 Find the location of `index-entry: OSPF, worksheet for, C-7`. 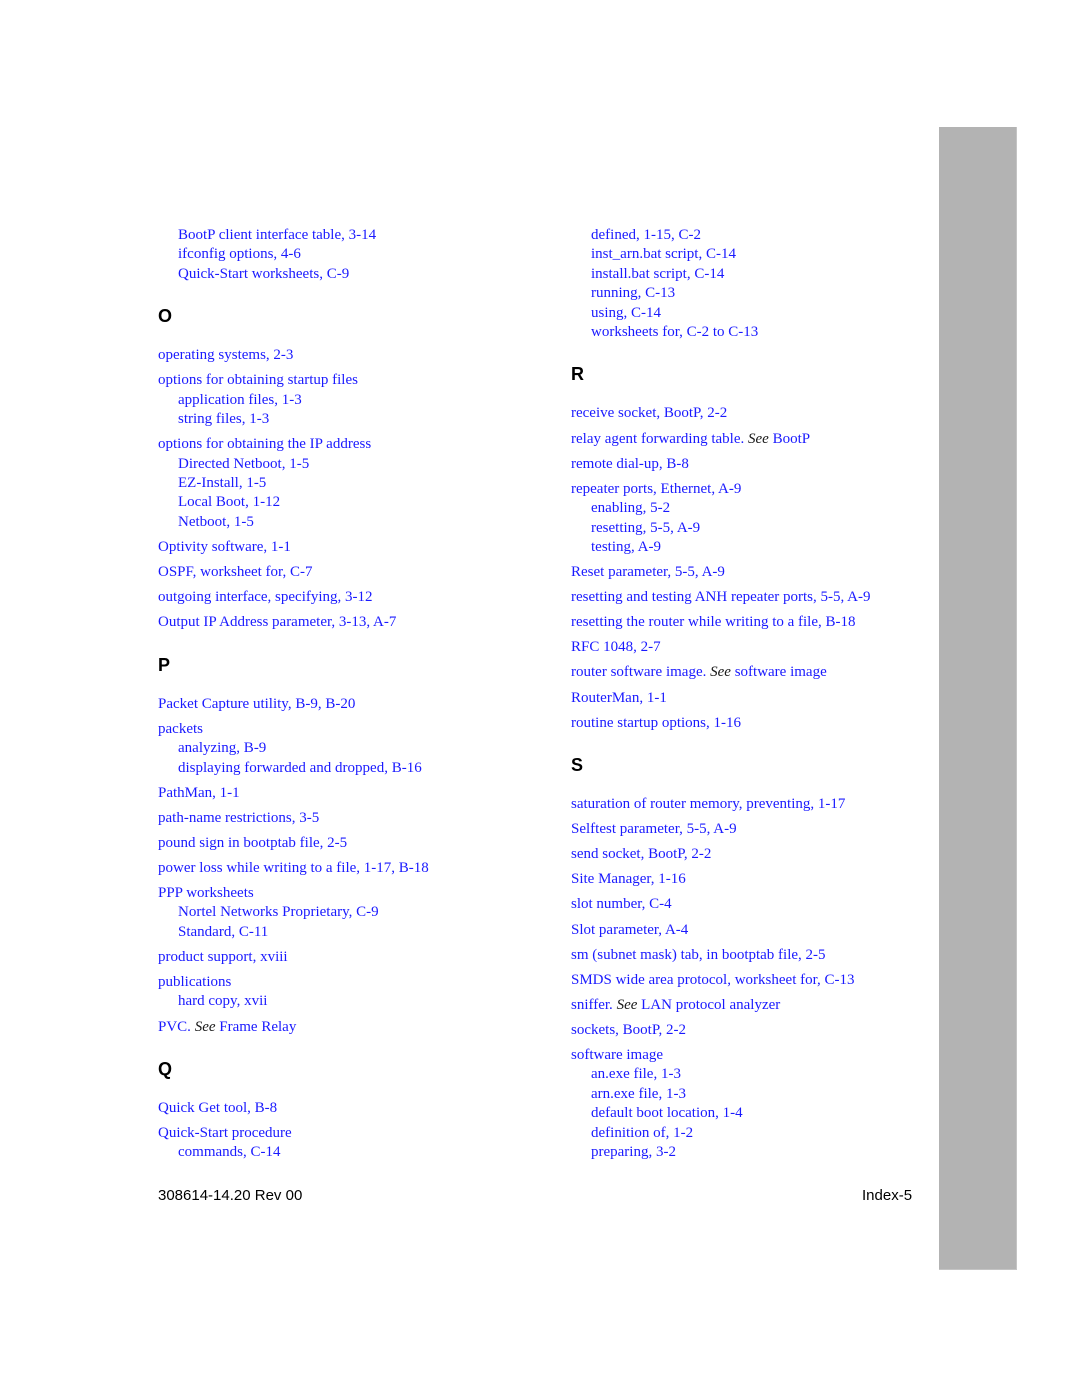

index-entry: OSPF, worksheet for, C-7 is located at coordinates (235, 572).